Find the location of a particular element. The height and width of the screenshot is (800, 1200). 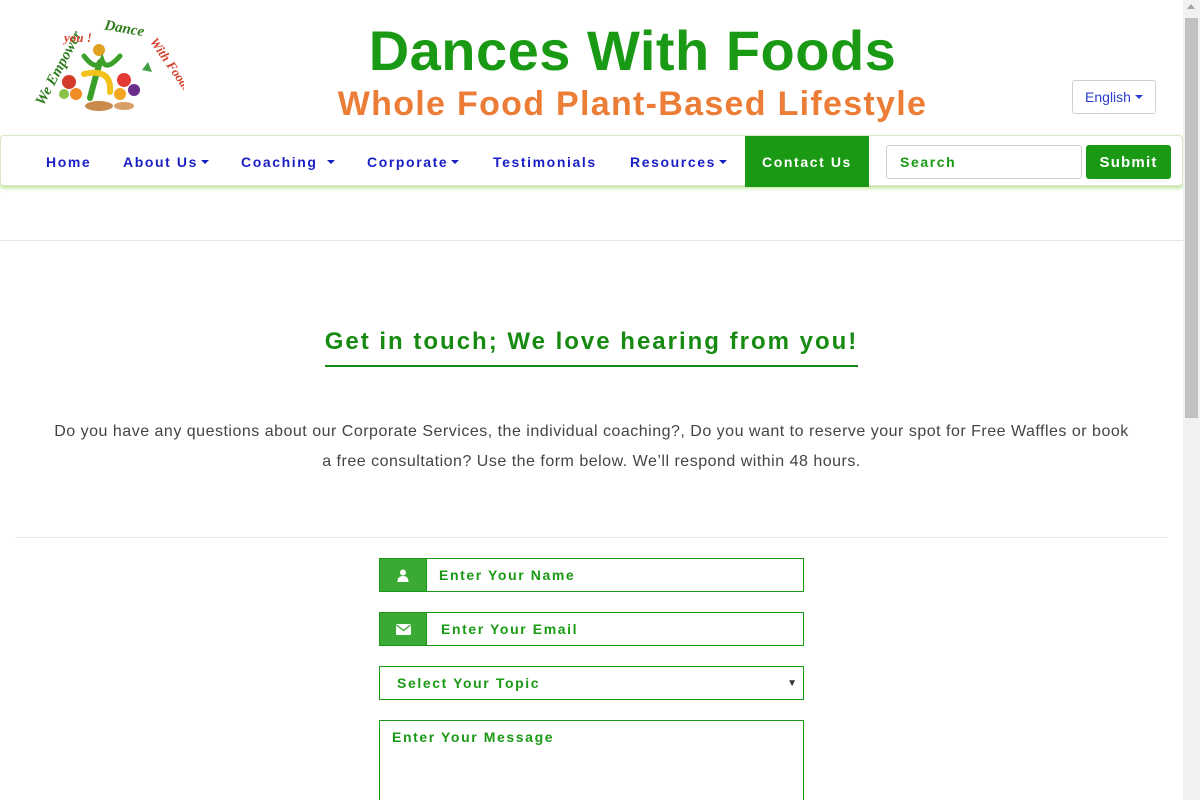

nav-about-us: About Us is located at coordinates (166, 161).